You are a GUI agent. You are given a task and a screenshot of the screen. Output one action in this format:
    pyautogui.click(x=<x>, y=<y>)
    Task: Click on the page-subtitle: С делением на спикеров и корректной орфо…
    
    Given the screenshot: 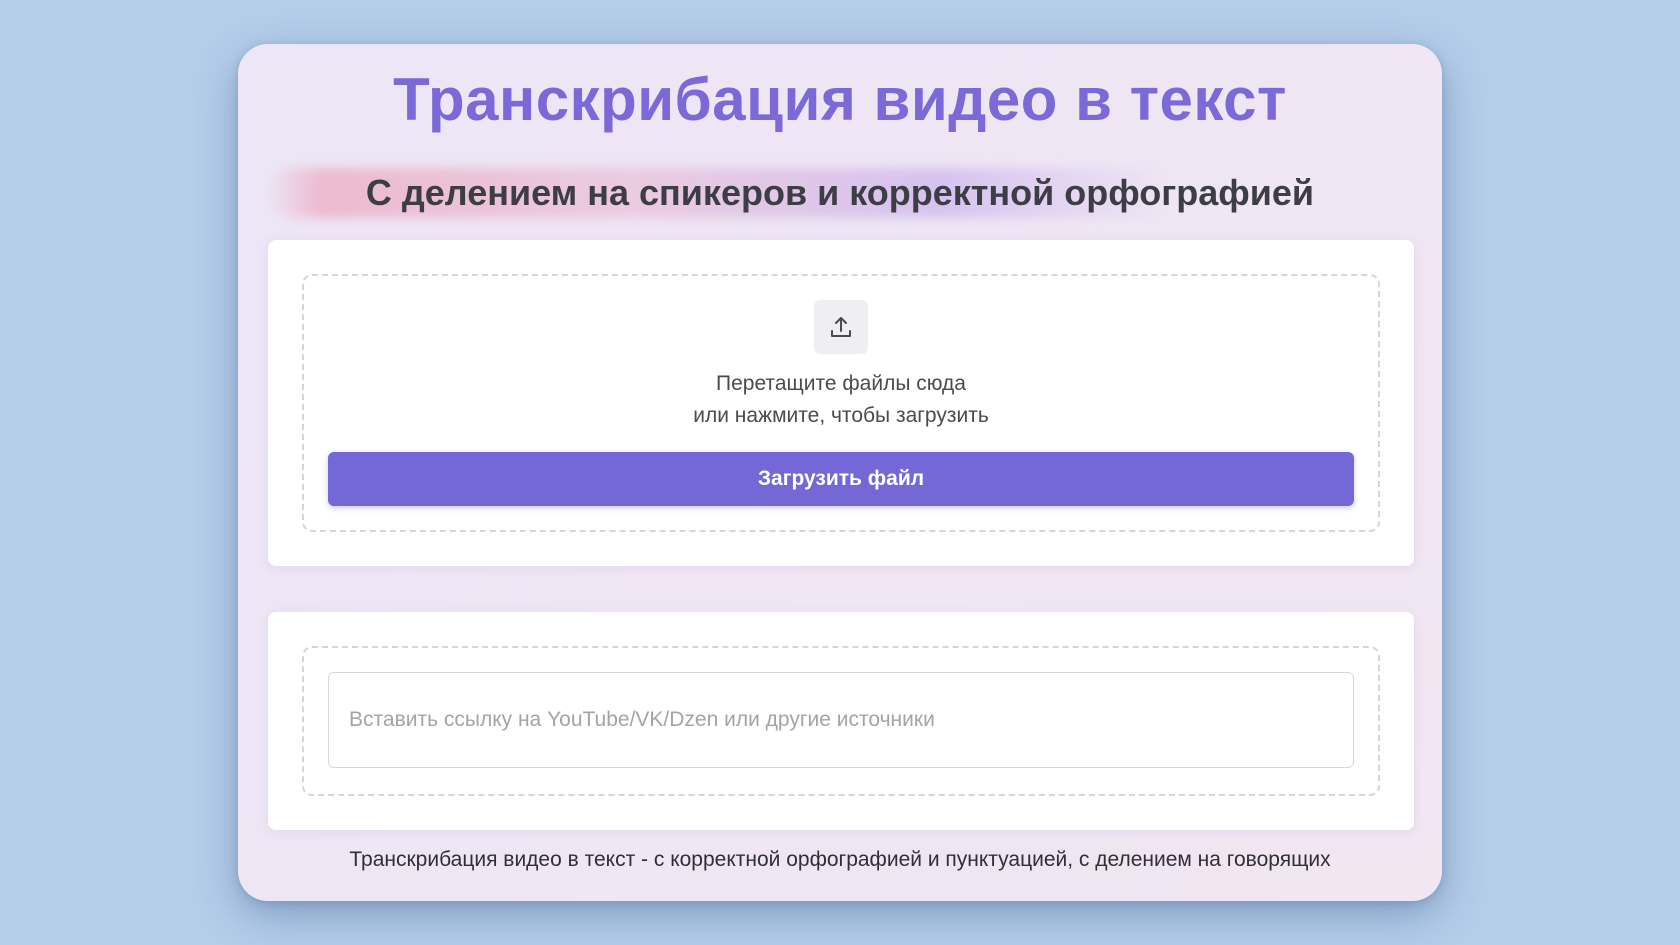 What is the action you would take?
    pyautogui.click(x=840, y=192)
    